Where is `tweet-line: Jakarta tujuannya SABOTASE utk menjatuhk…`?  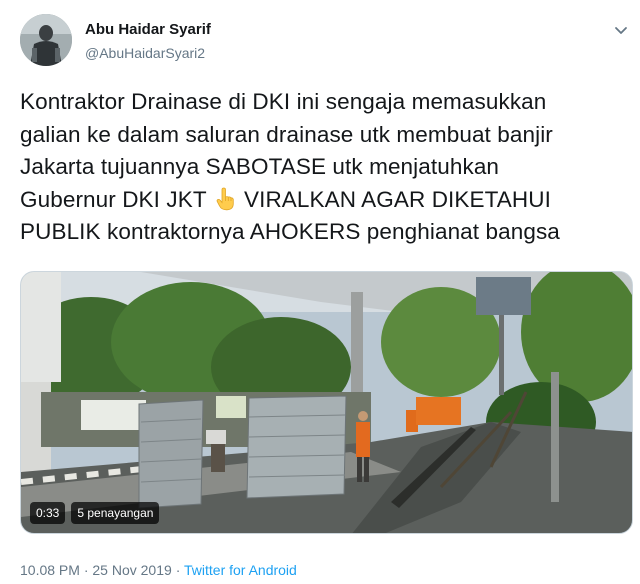 tweet-line: Jakarta tujuannya SABOTASE utk menjatuhk… is located at coordinates (260, 166).